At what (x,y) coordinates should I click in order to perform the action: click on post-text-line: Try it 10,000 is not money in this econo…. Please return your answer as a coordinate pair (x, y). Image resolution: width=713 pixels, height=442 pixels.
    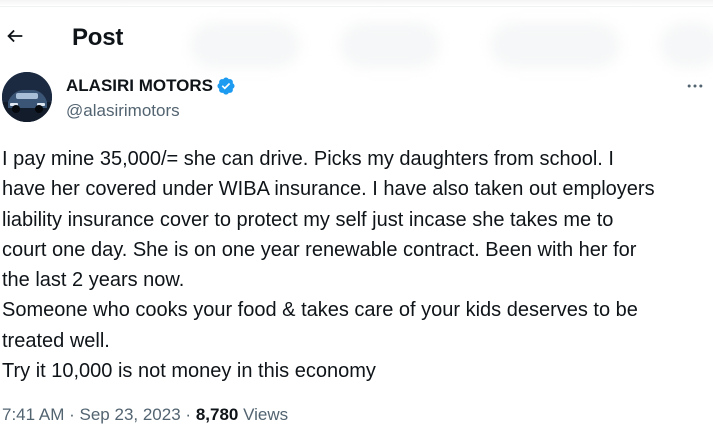
    Looking at the image, I should click on (189, 371).